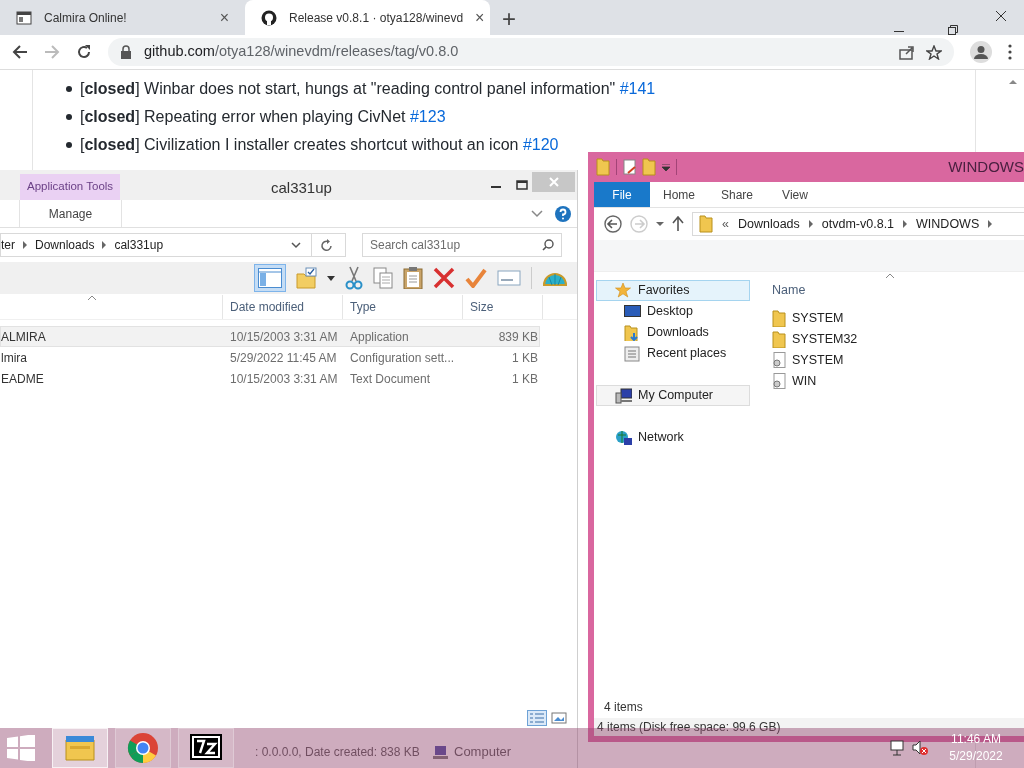 The width and height of the screenshot is (1024, 768). I want to click on help-icon, so click(563, 213).